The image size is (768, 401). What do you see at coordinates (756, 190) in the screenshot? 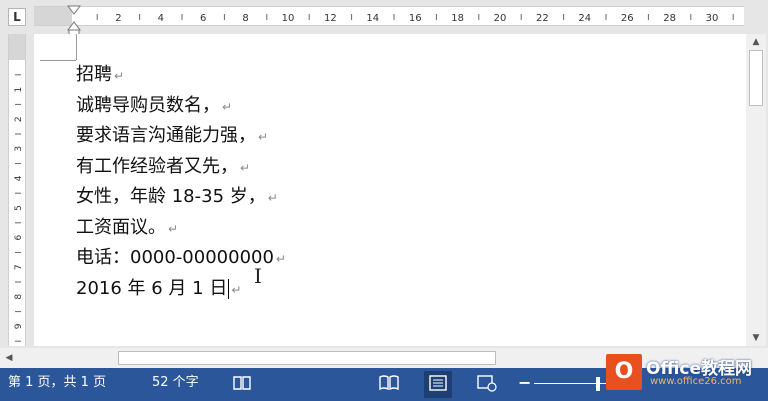
I see `vertical-scrollbar: ▲ ▼` at bounding box center [756, 190].